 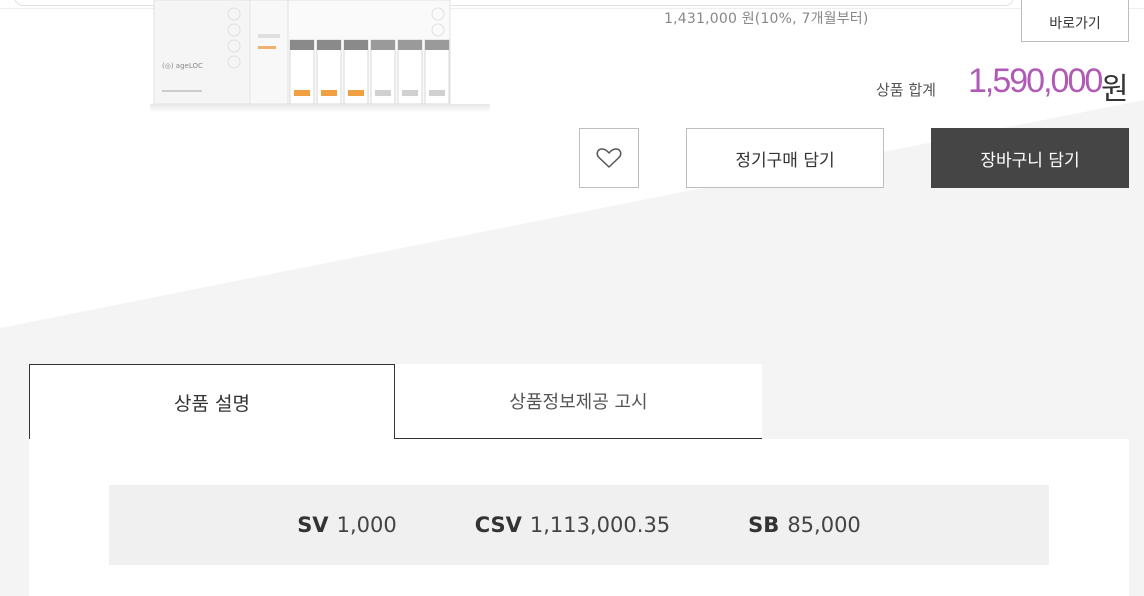 I want to click on add-to-cart-button: 장바구니 담기, so click(x=1030, y=158).